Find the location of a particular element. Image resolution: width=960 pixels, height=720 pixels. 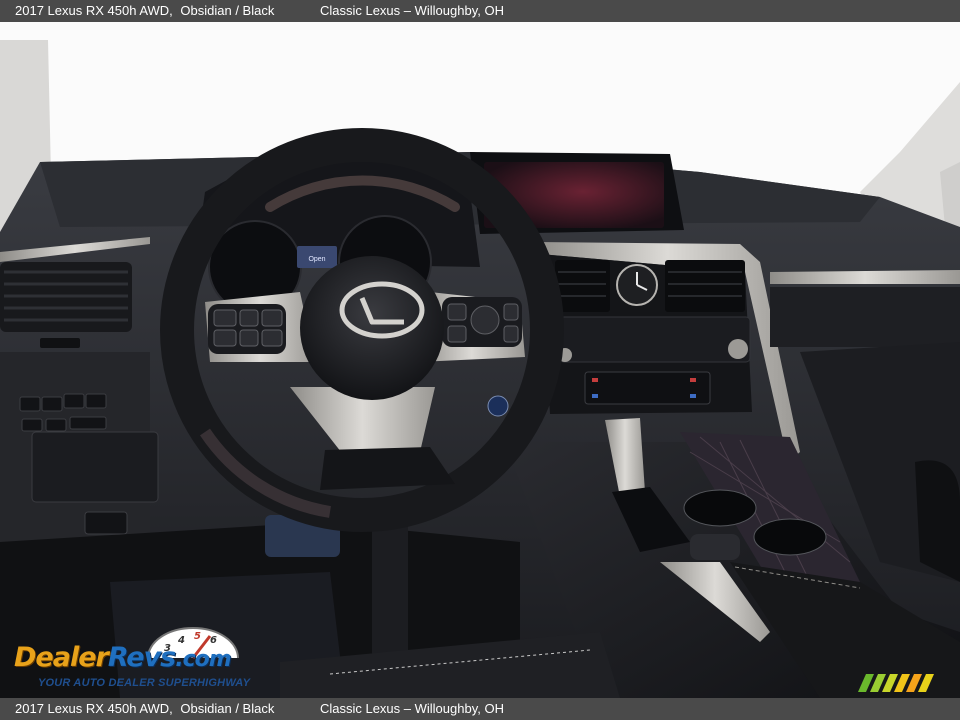

svg-text: 5 is located at coordinates (197, 636).